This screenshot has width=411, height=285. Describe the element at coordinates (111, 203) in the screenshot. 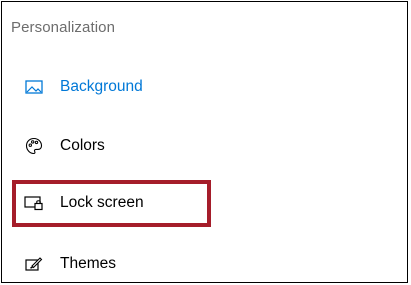

I see `highlight-box` at that location.